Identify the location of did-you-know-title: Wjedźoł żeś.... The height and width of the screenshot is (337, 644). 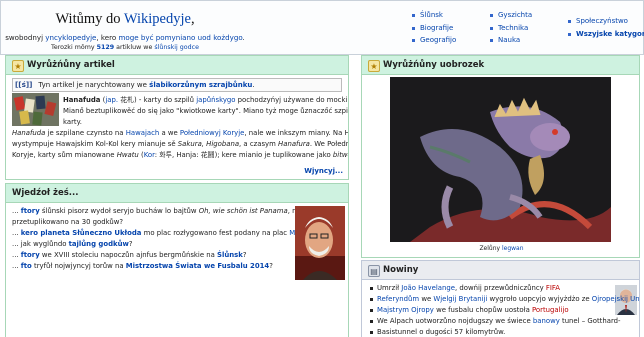
(45, 193).